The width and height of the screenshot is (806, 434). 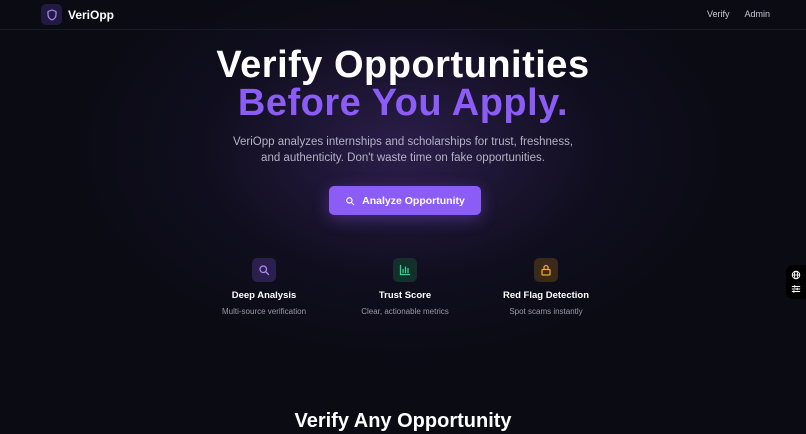 What do you see at coordinates (51, 14) in the screenshot?
I see `shield-icon` at bounding box center [51, 14].